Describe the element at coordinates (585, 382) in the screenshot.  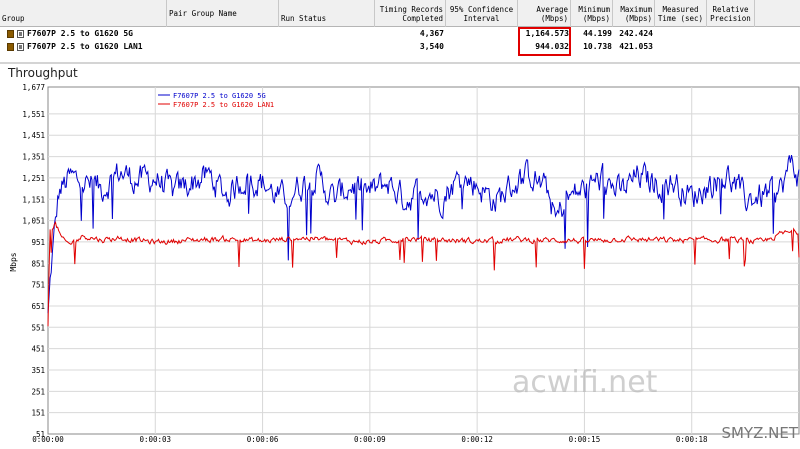
I see `center-watermark: acwifi.net` at that location.